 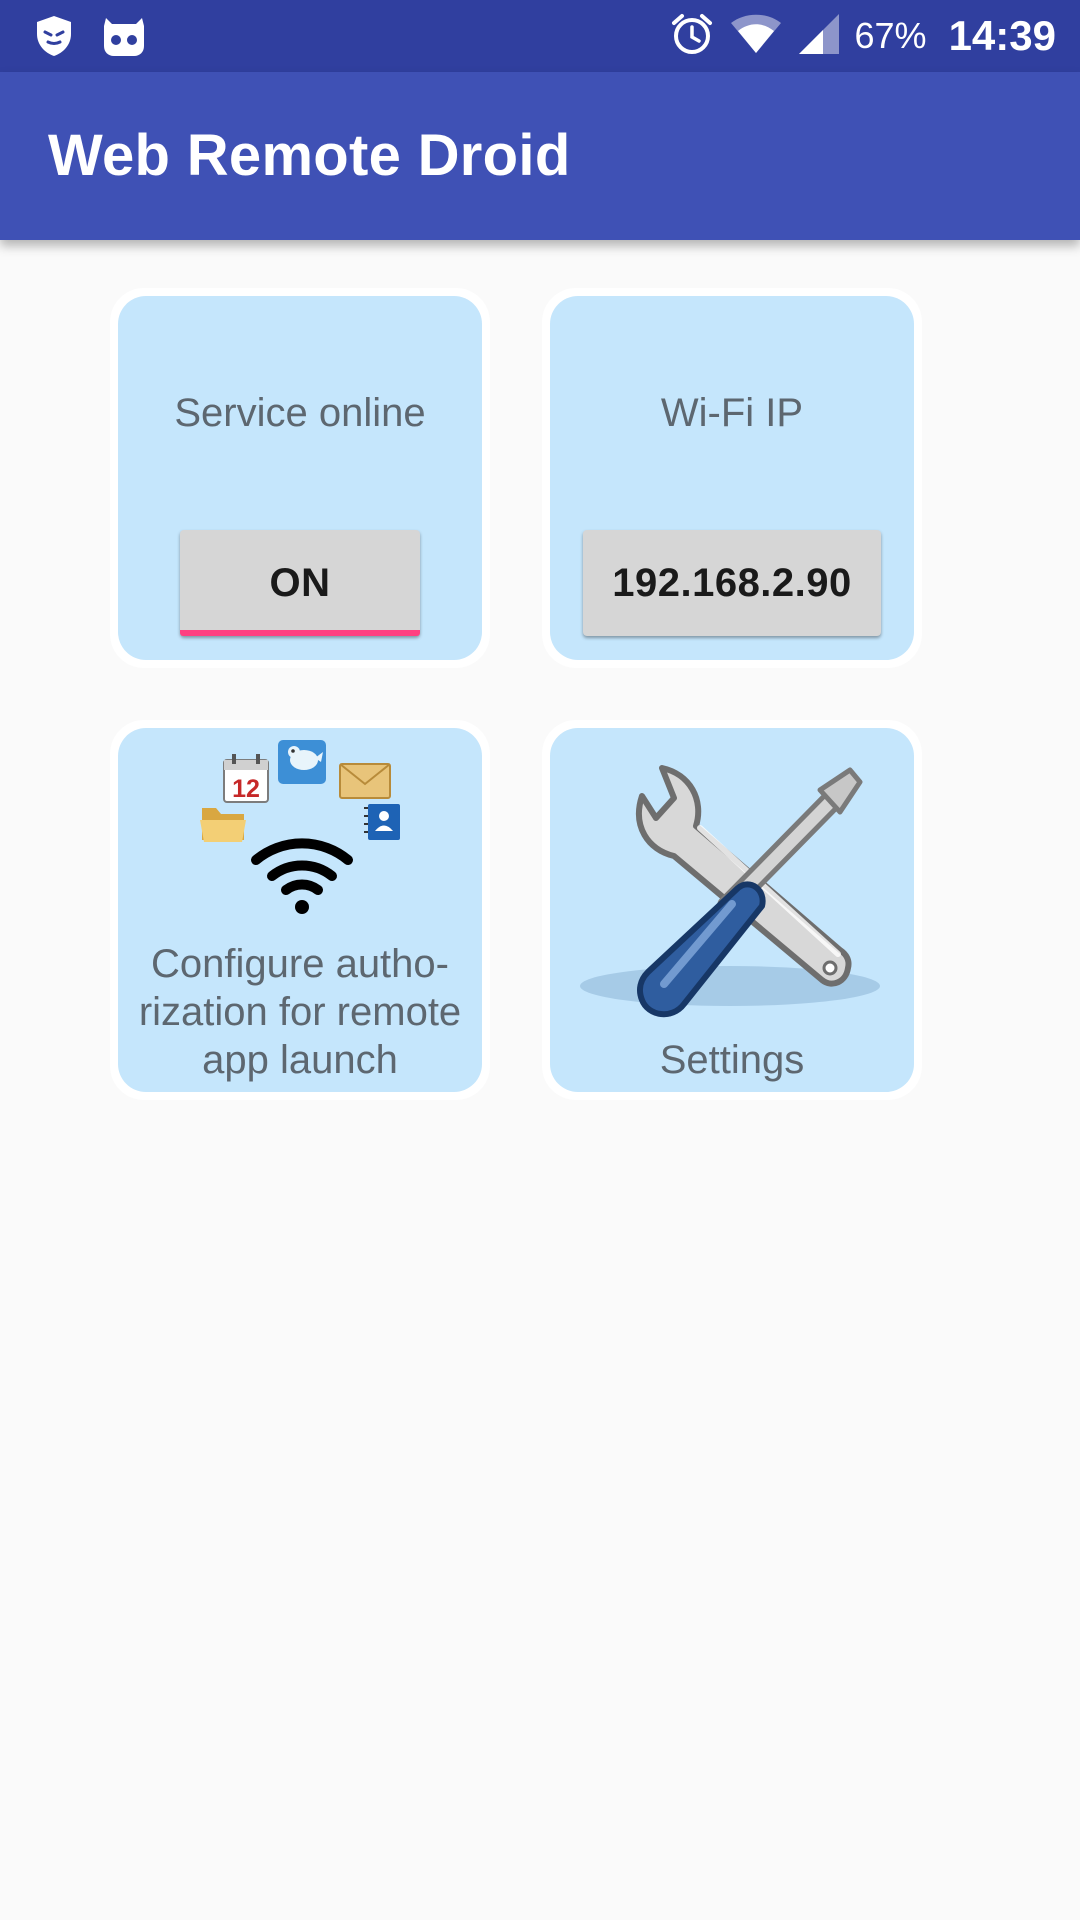 I want to click on wifi-tile-frame: Wi-Fi IP 192.168.2.90, so click(x=732, y=478).